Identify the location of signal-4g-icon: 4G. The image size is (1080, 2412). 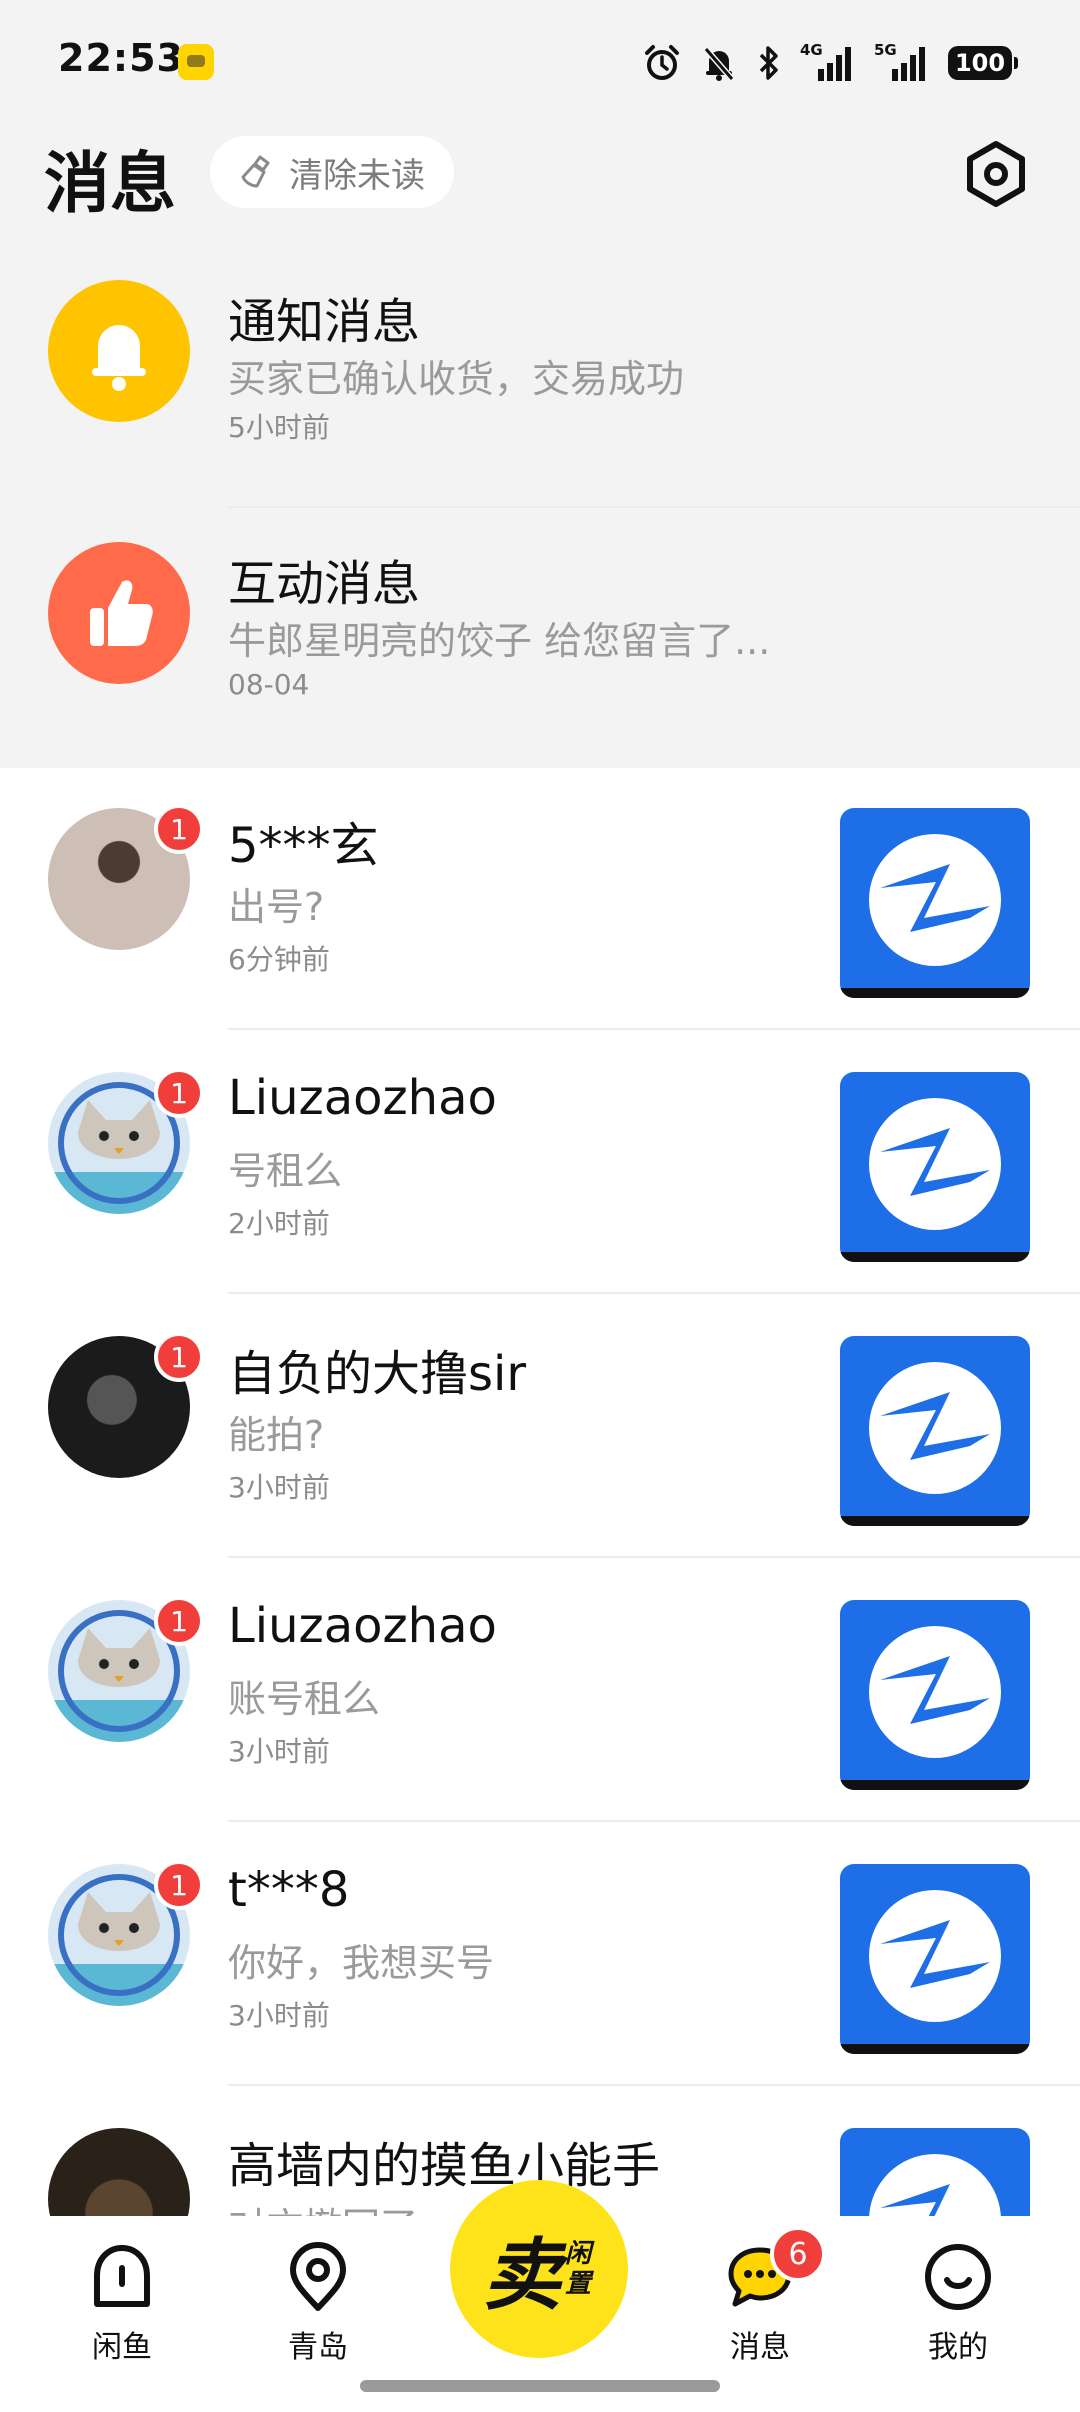
(828, 62).